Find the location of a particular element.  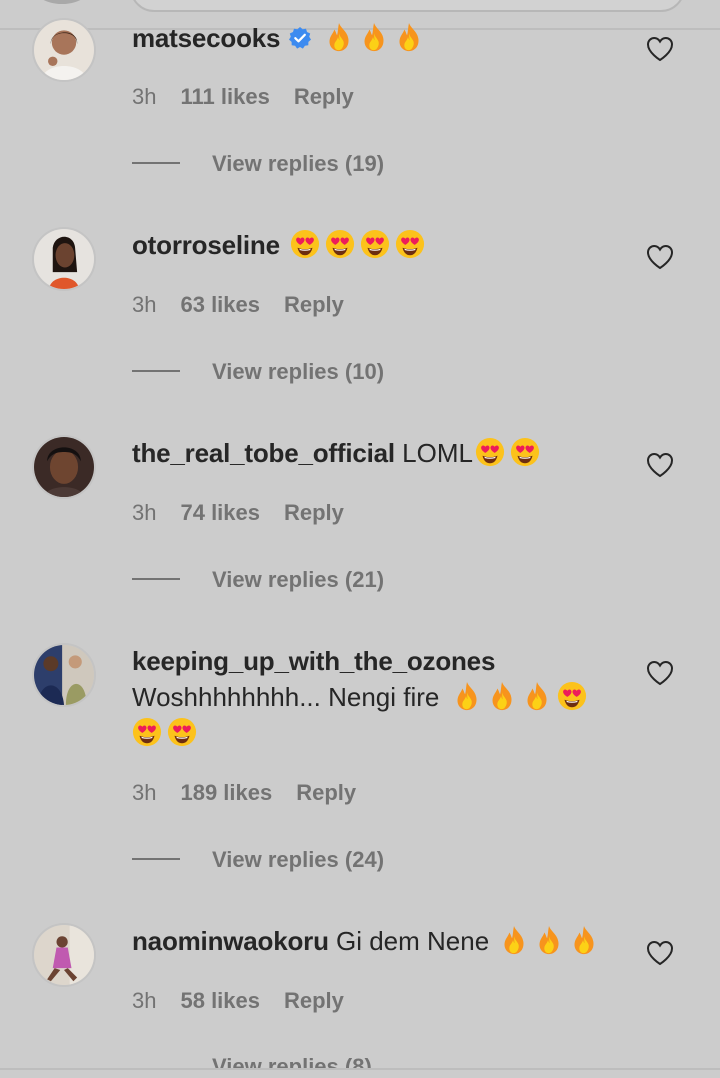

comment-text: Gi dem Nene is located at coordinates (413, 941).